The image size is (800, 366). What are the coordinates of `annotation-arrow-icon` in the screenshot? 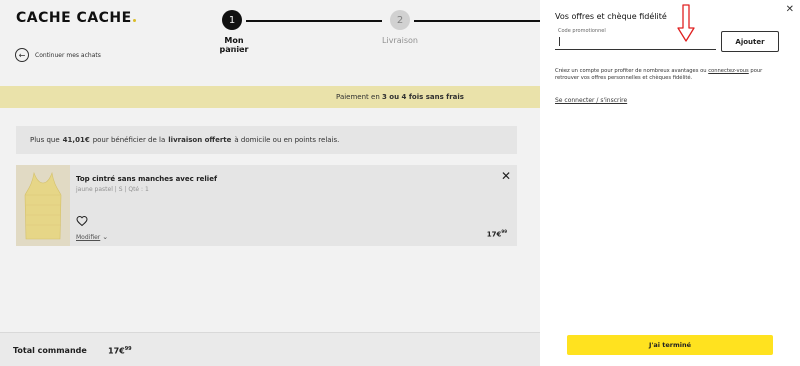 It's located at (686, 23).